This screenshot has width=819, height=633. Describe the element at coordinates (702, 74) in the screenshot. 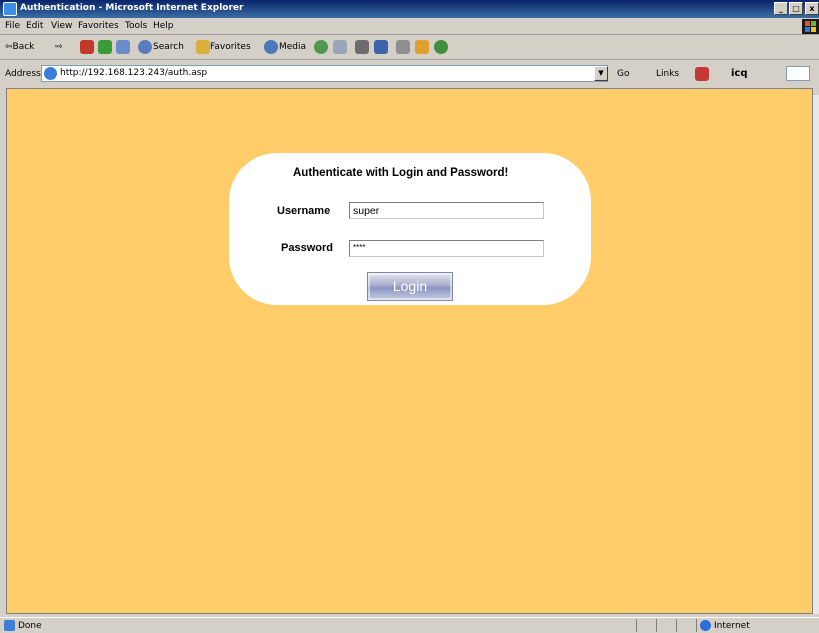

I see `pdf-icon` at that location.